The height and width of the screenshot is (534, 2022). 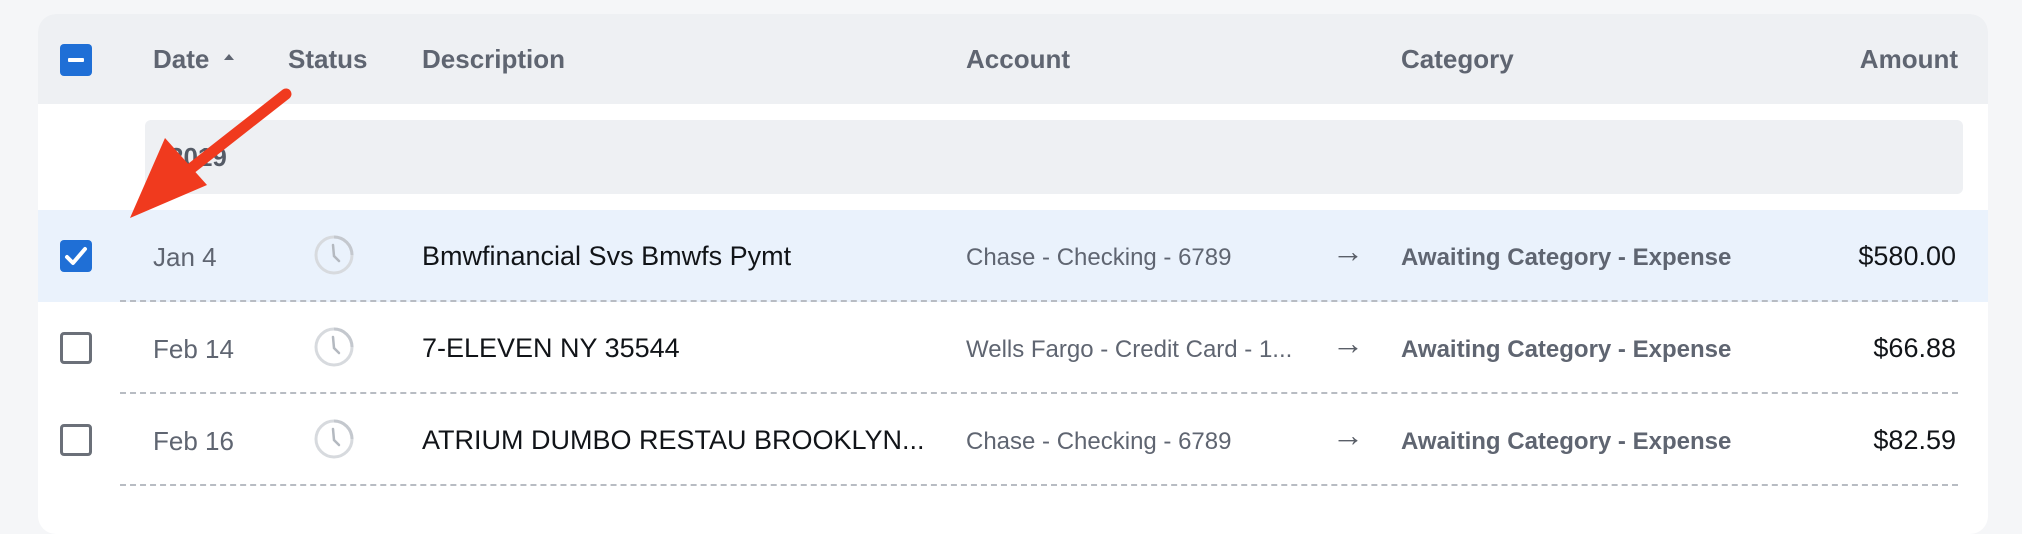 What do you see at coordinates (211, 153) in the screenshot?
I see `annotation-arrow` at bounding box center [211, 153].